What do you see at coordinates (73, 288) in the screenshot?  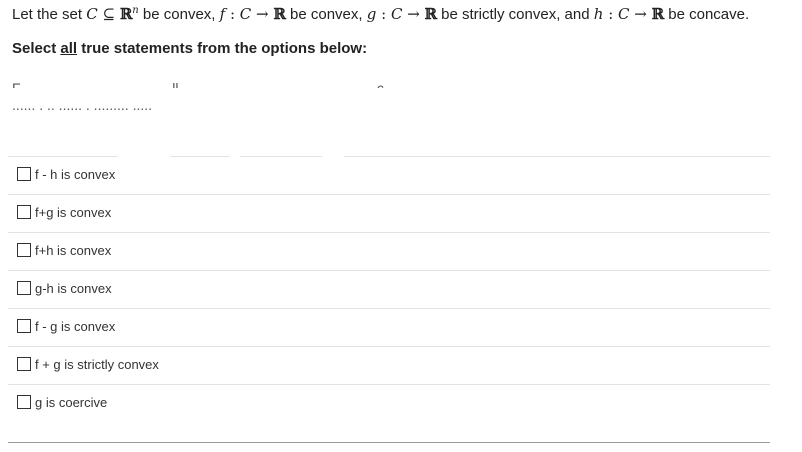 I see `option-label: g-h is convex` at bounding box center [73, 288].